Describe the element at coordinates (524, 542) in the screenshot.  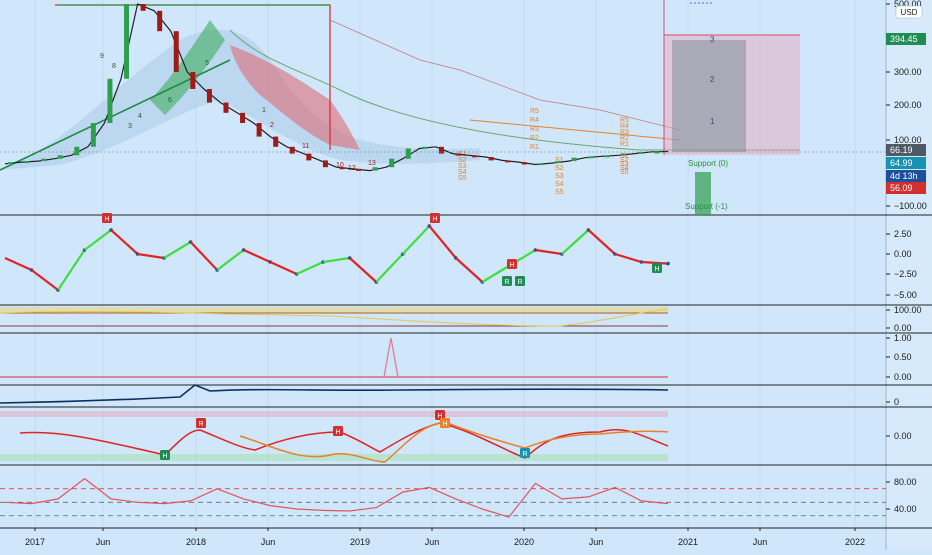
I see `x-tick-label: 2020` at that location.